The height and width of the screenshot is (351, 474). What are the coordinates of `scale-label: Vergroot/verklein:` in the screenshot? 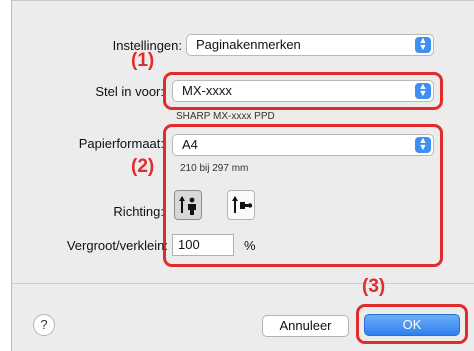 It's located at (117, 245).